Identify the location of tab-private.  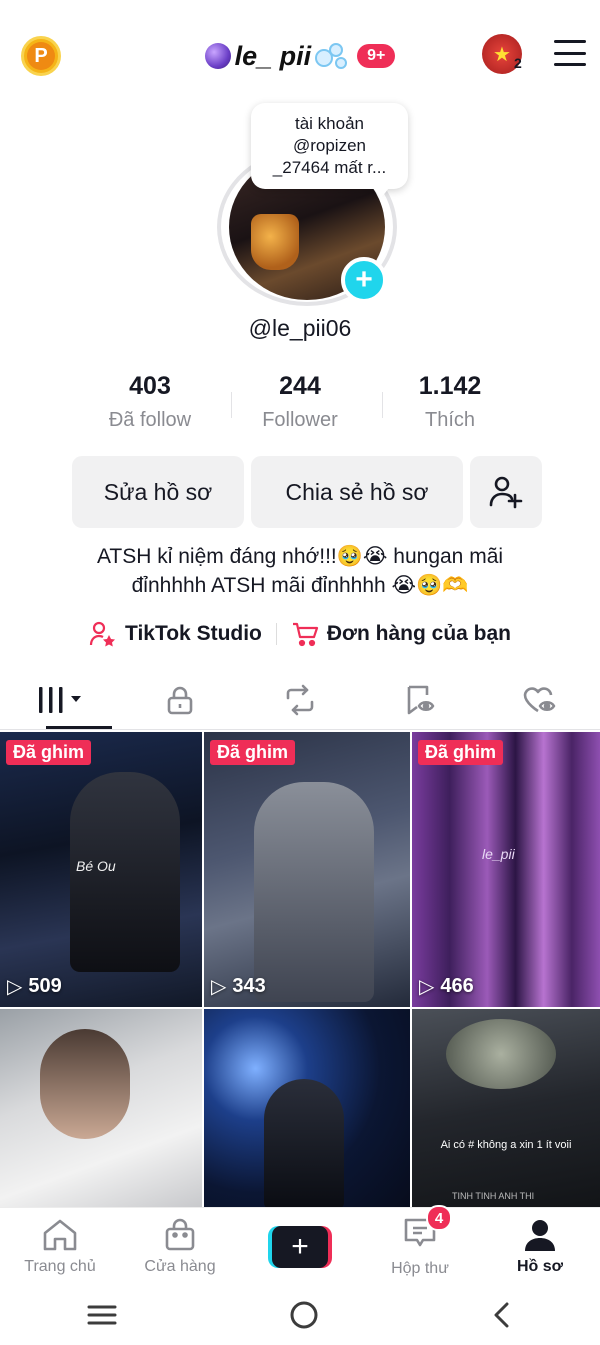
(180, 700).